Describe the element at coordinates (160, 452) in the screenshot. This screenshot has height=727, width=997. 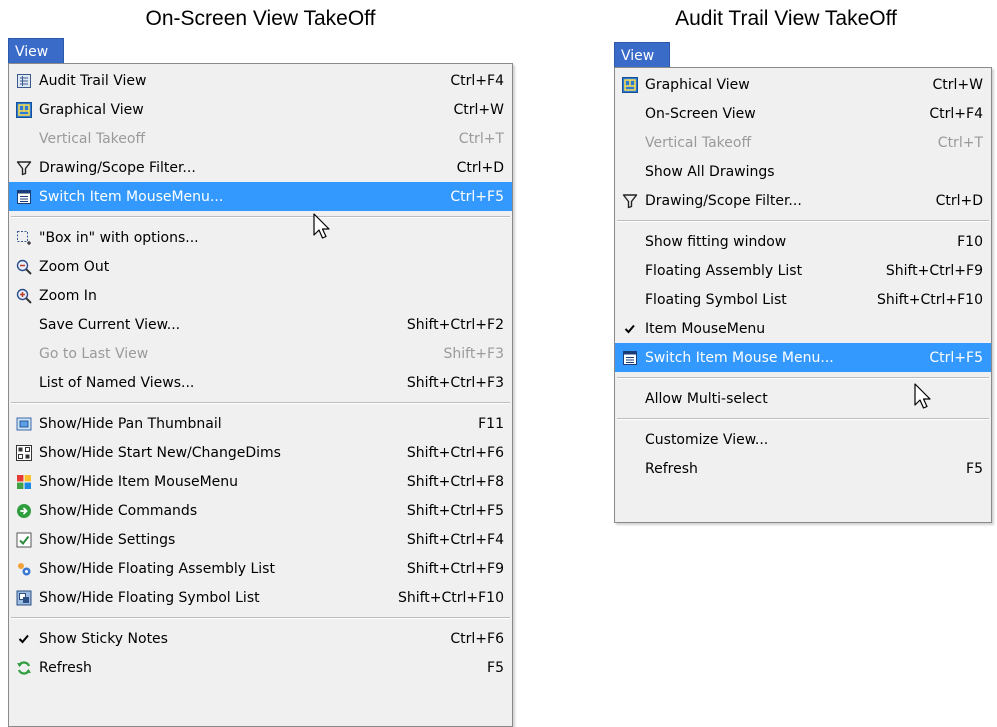
I see `menu-item-label: Show/Hide Start New/ChangeDims` at that location.